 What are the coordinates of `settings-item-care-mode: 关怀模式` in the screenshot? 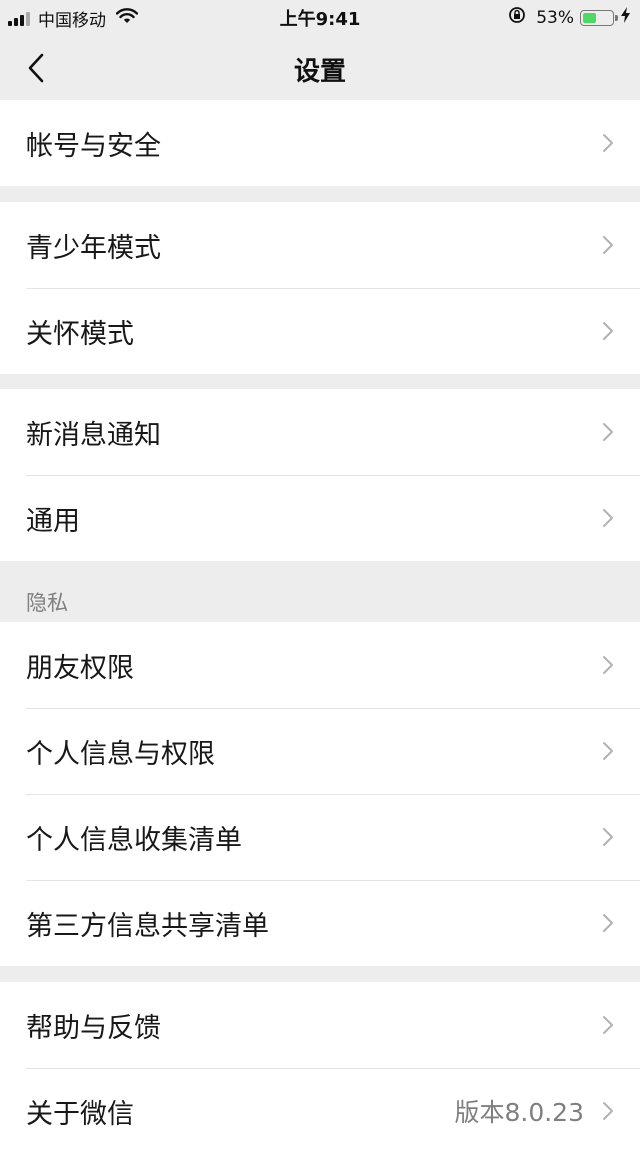 It's located at (320, 331).